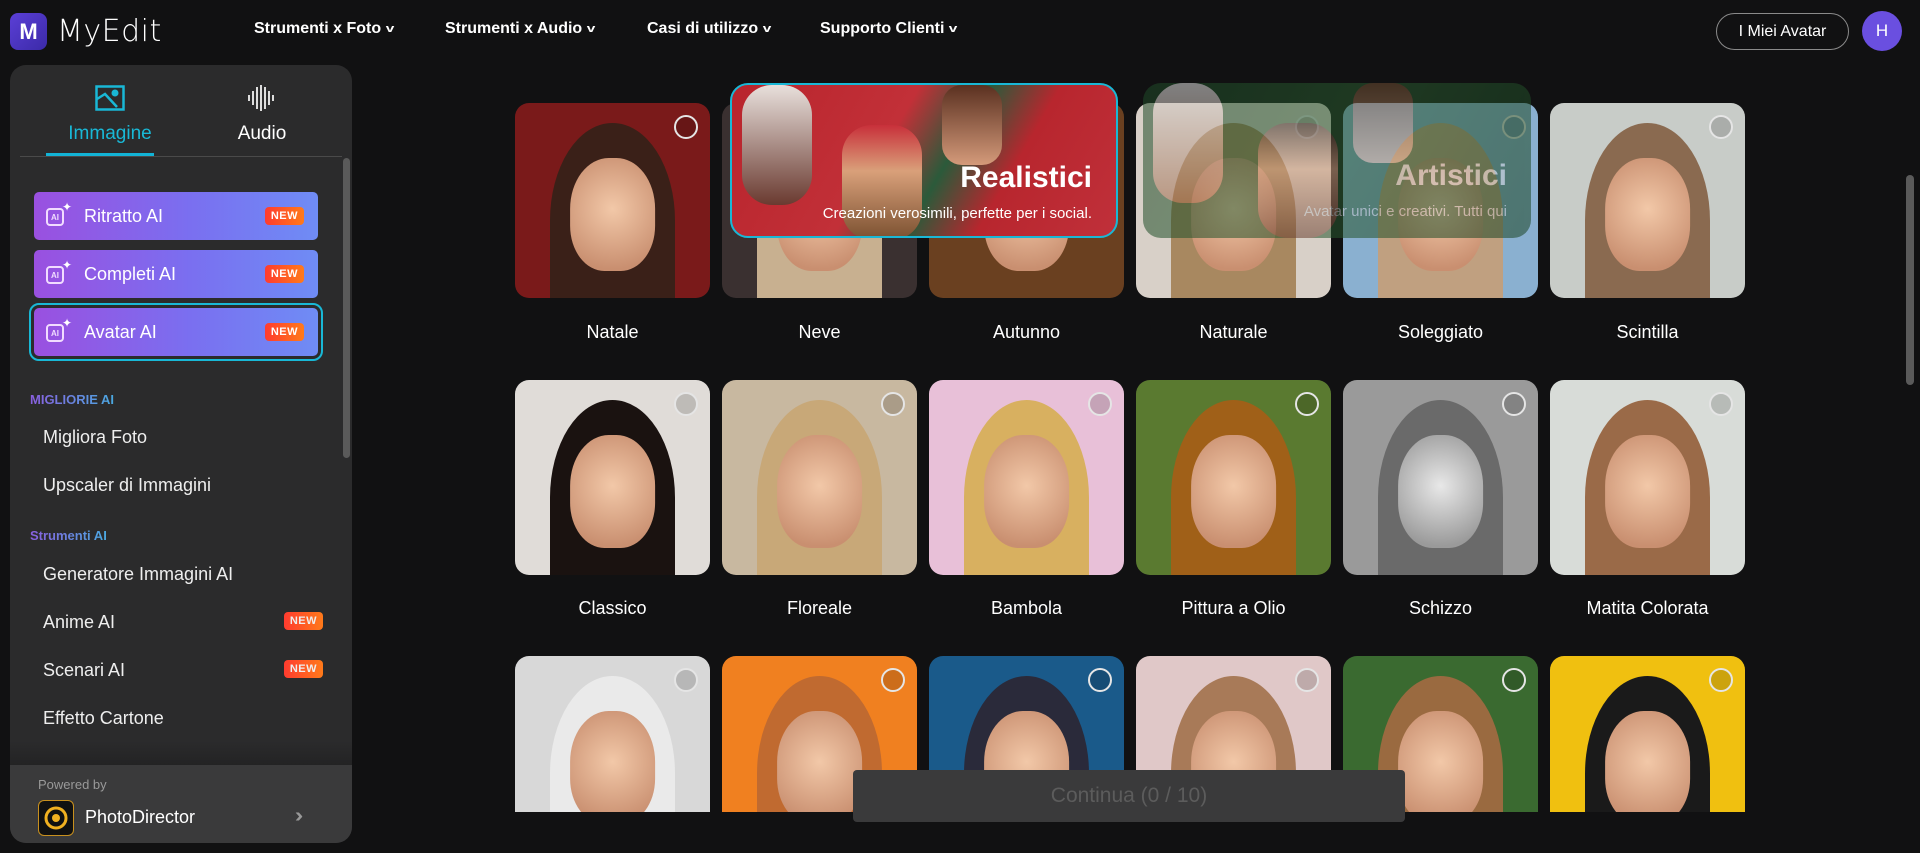 This screenshot has height=853, width=1920. What do you see at coordinates (183, 485) in the screenshot?
I see `sidebar-item-upscaler: Upscaler di Immagini` at bounding box center [183, 485].